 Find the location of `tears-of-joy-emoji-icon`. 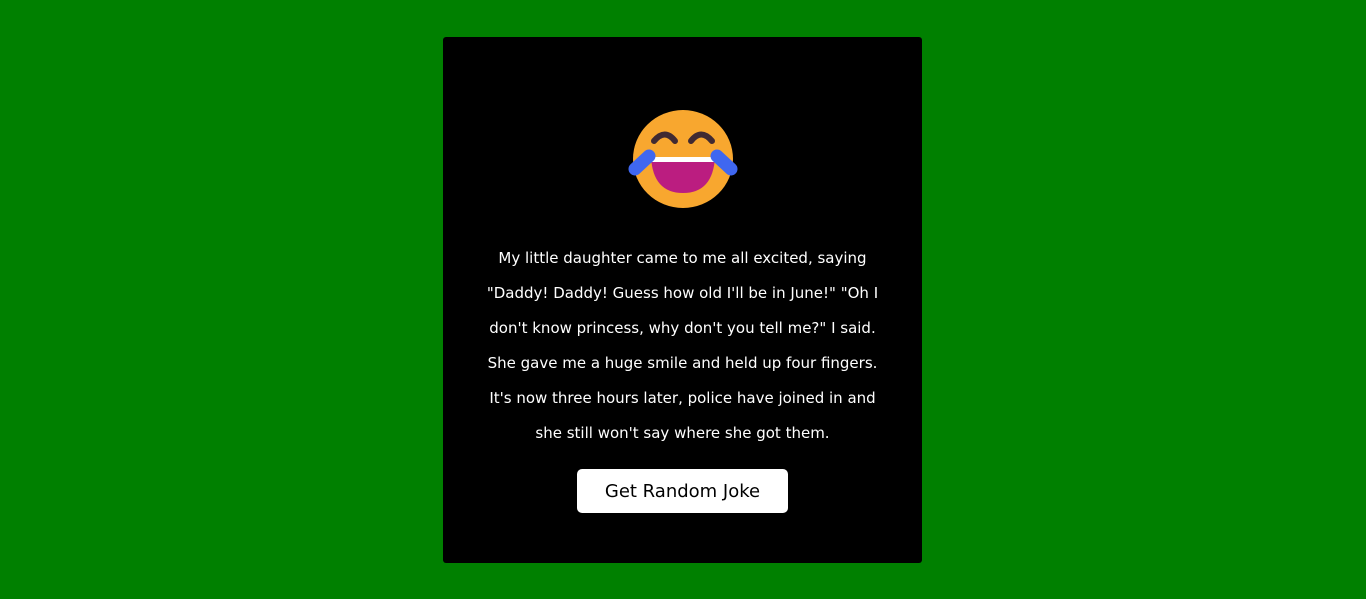

tears-of-joy-emoji-icon is located at coordinates (682, 159).